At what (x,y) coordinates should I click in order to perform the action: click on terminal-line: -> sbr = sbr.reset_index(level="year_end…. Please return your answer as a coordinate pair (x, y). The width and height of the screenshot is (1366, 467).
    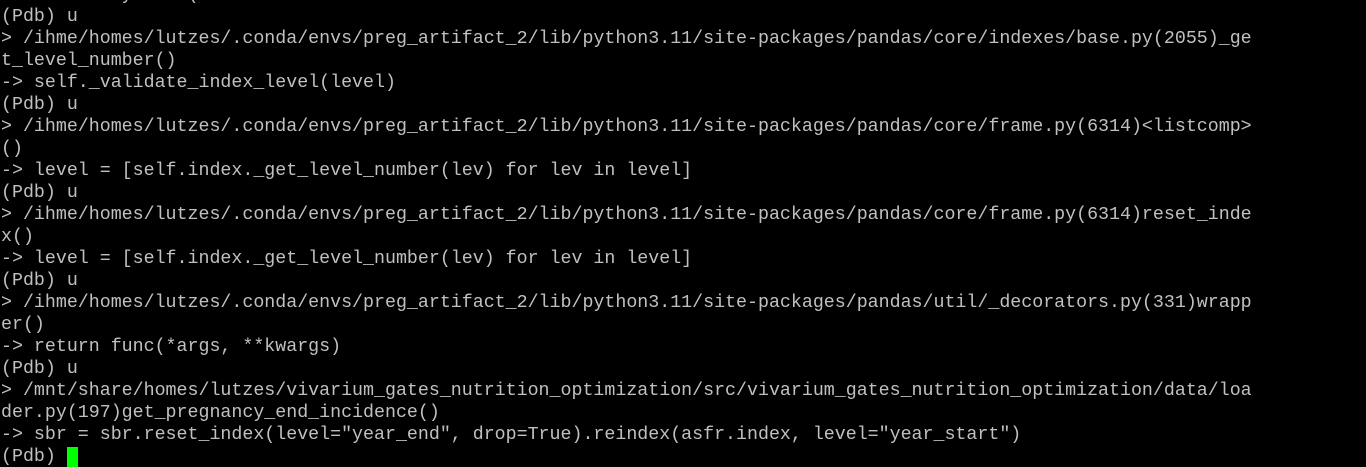
    Looking at the image, I should click on (511, 435).